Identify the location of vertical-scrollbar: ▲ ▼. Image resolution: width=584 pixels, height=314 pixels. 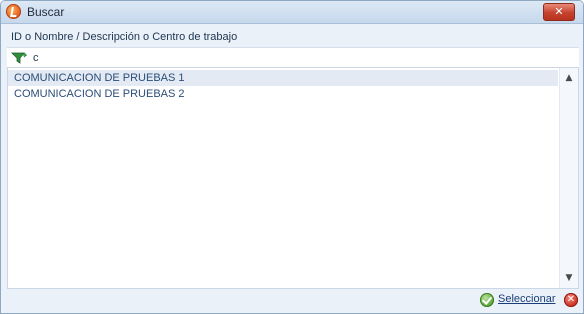
(568, 178).